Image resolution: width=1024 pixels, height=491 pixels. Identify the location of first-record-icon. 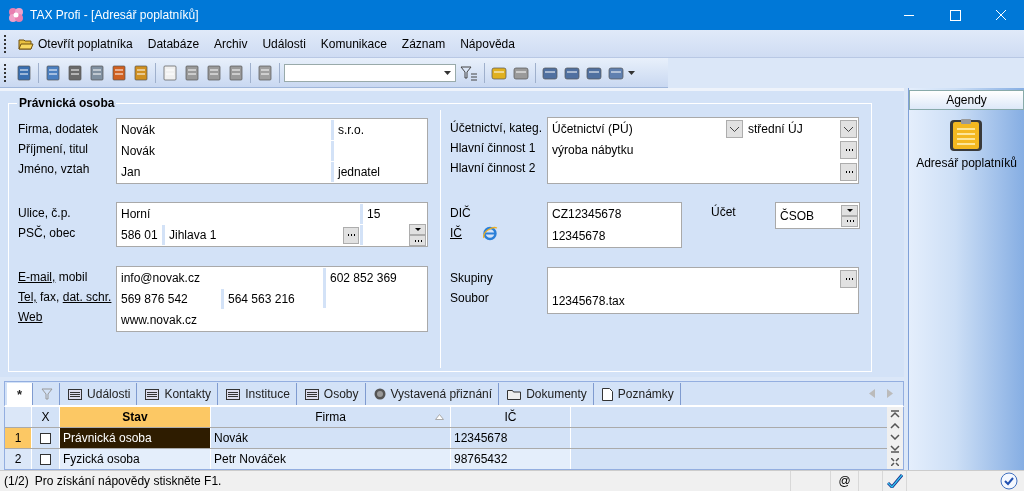
(895, 414).